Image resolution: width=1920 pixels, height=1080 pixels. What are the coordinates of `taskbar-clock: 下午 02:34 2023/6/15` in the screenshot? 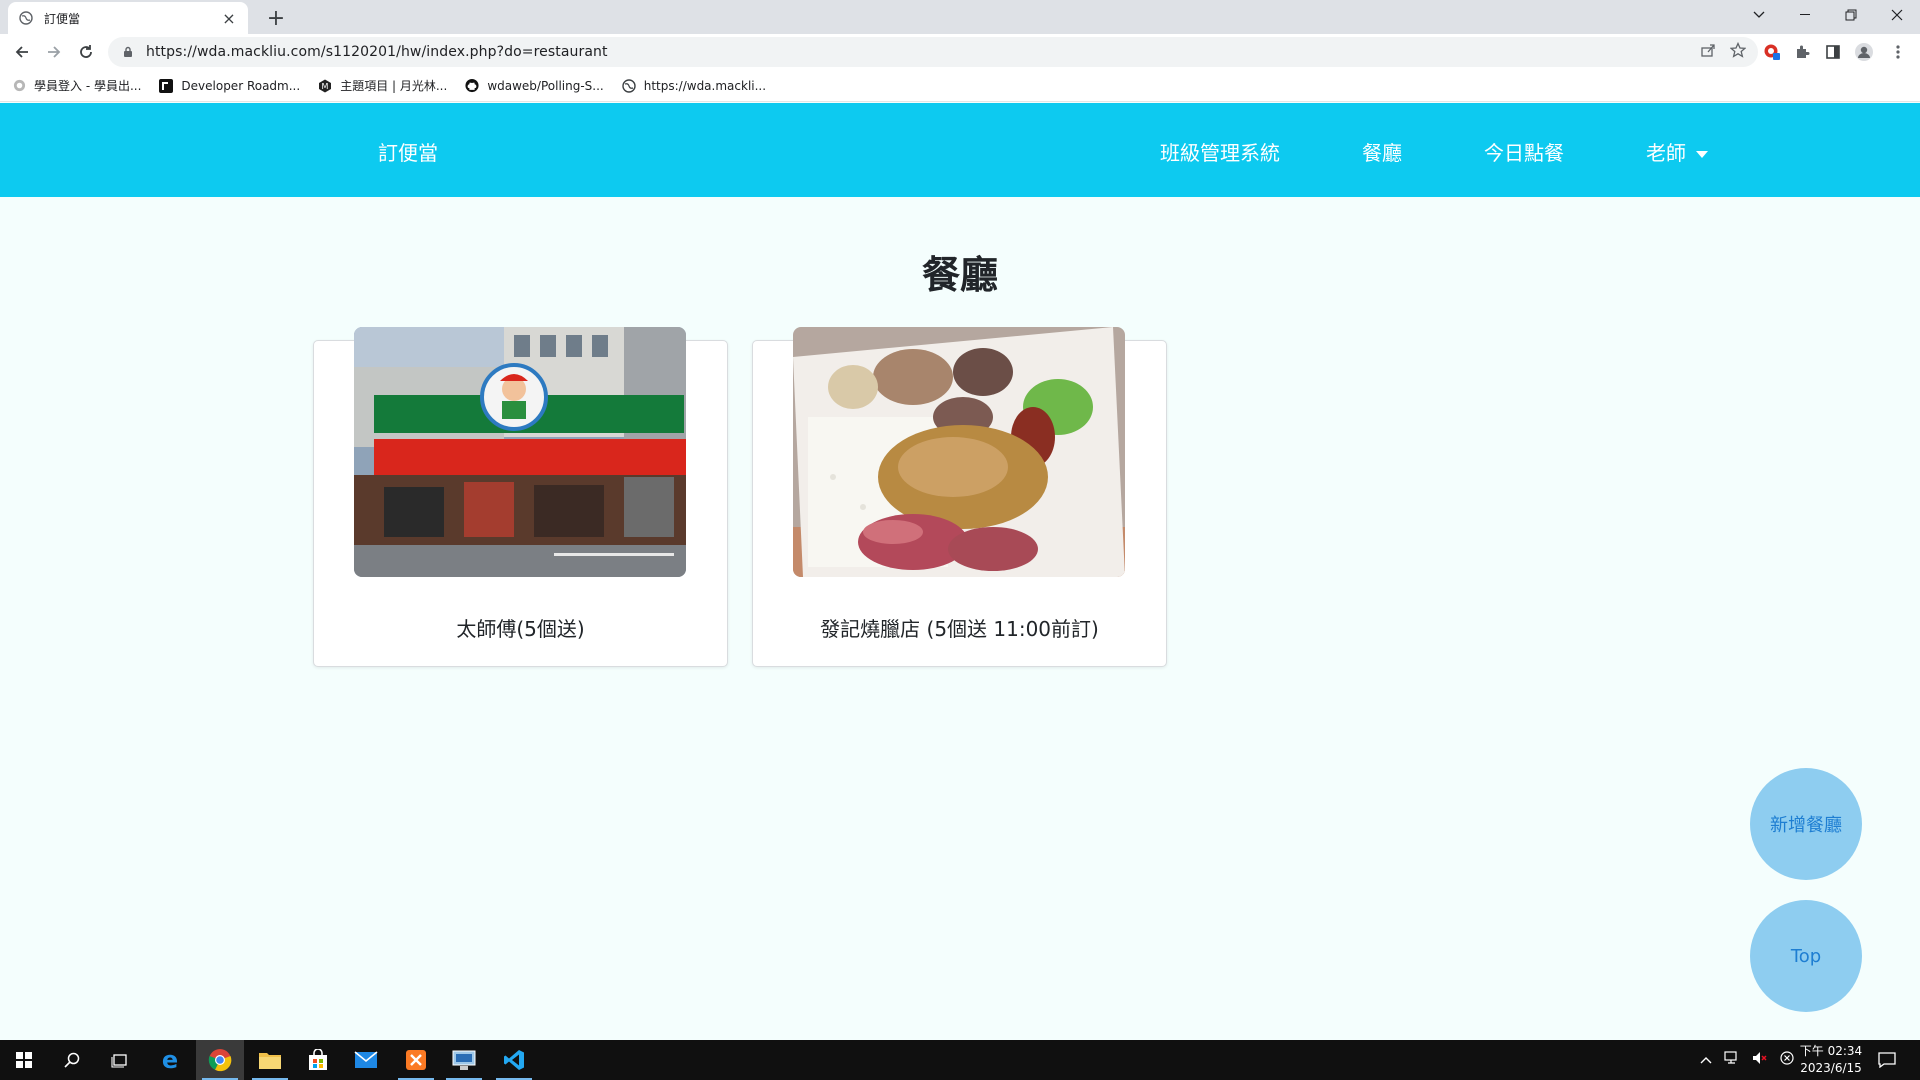 It's located at (1831, 1060).